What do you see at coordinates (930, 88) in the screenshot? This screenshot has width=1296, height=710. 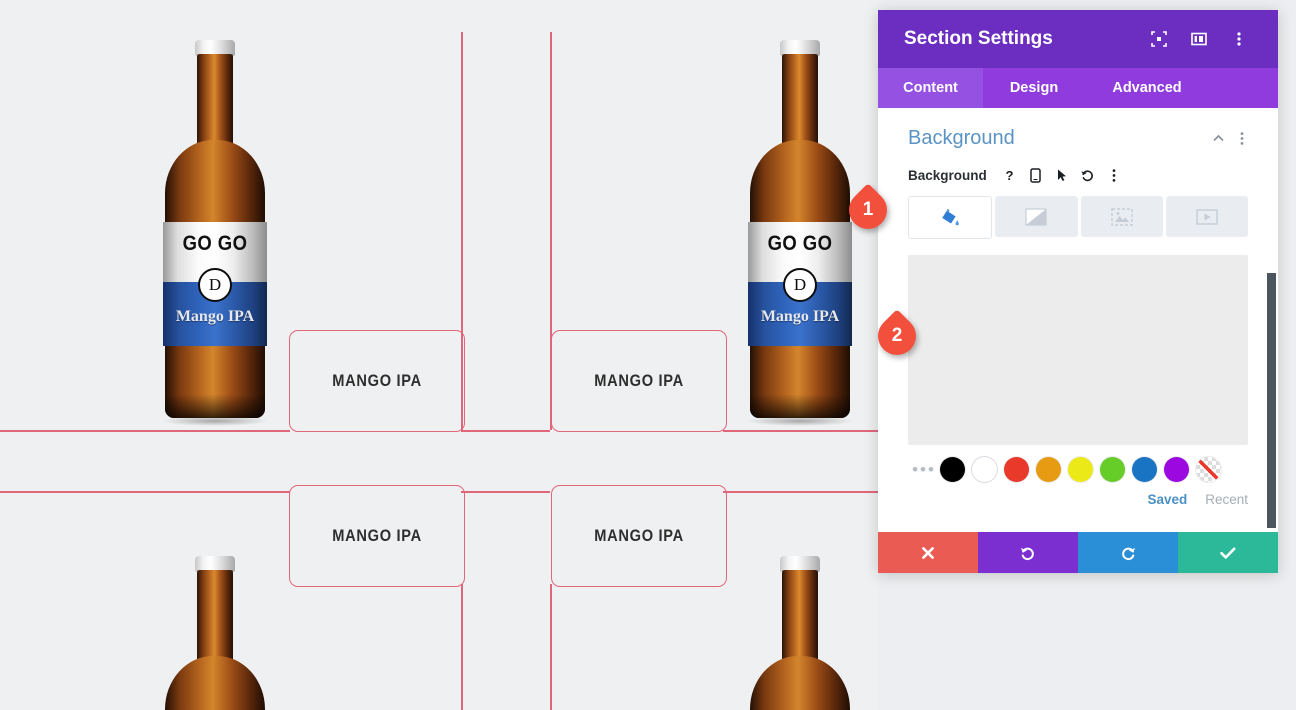 I see `tab-content: Content` at bounding box center [930, 88].